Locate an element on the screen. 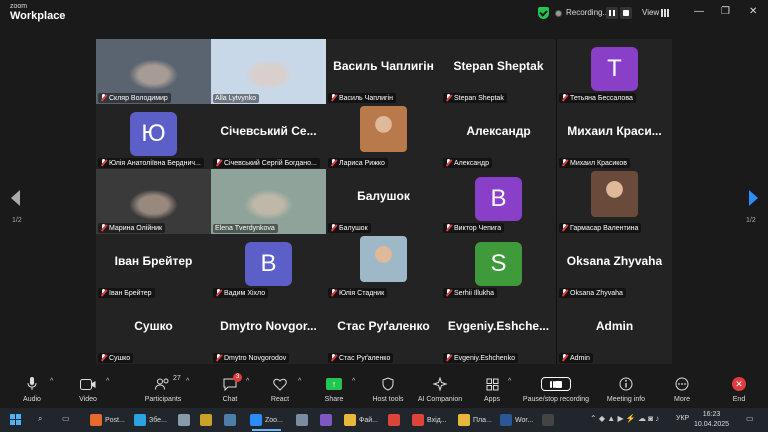 This screenshot has width=768, height=432. audio-options-caret: ^ is located at coordinates (51, 381).